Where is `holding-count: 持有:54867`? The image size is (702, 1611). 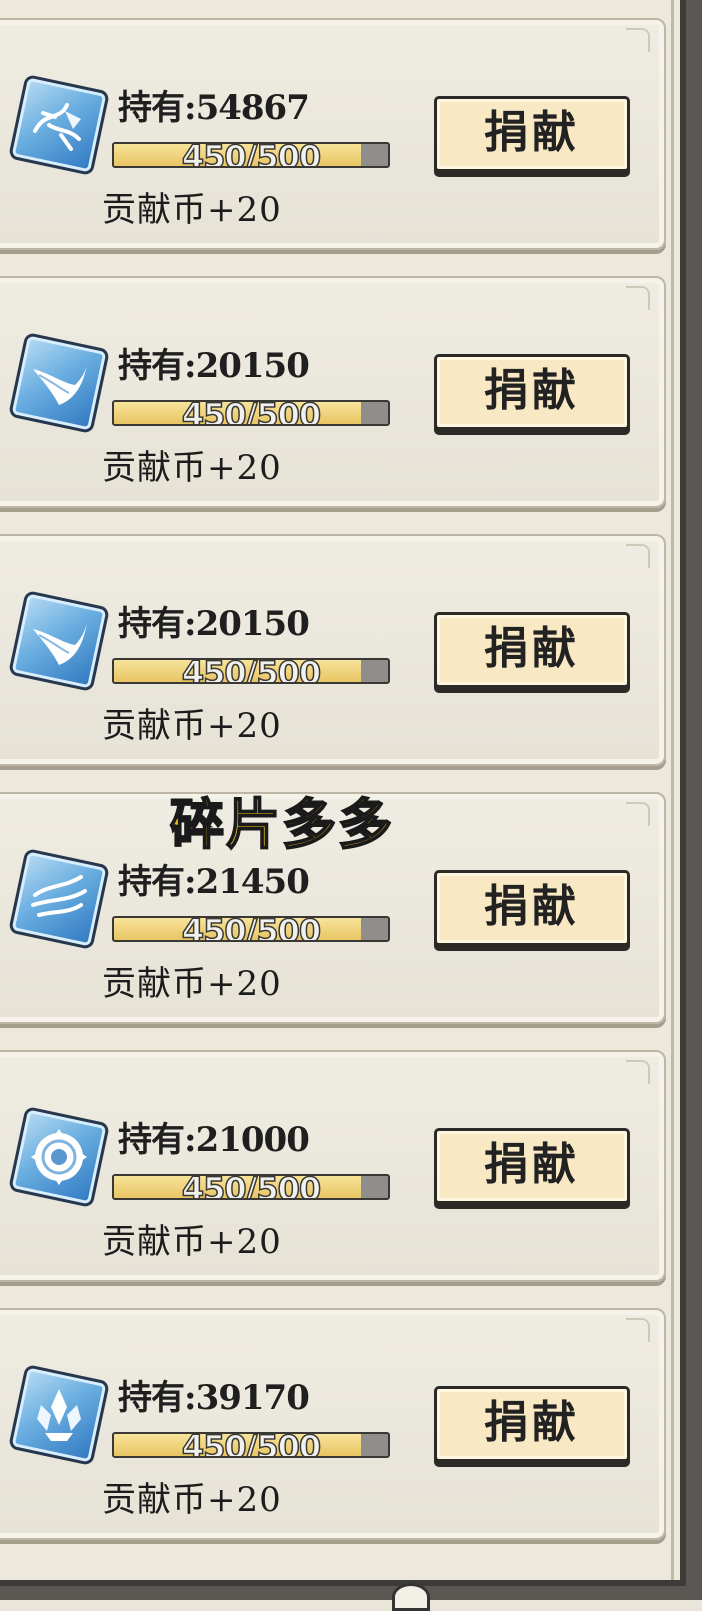 holding-count: 持有:54867 is located at coordinates (214, 108).